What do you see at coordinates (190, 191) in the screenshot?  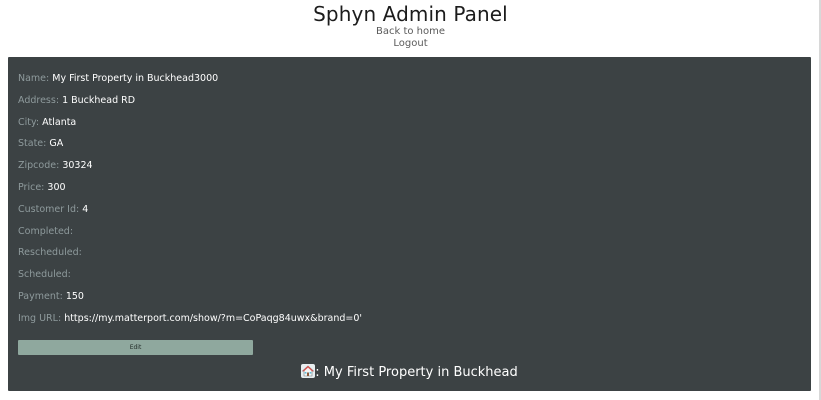 I see `field-price: Price: 300` at bounding box center [190, 191].